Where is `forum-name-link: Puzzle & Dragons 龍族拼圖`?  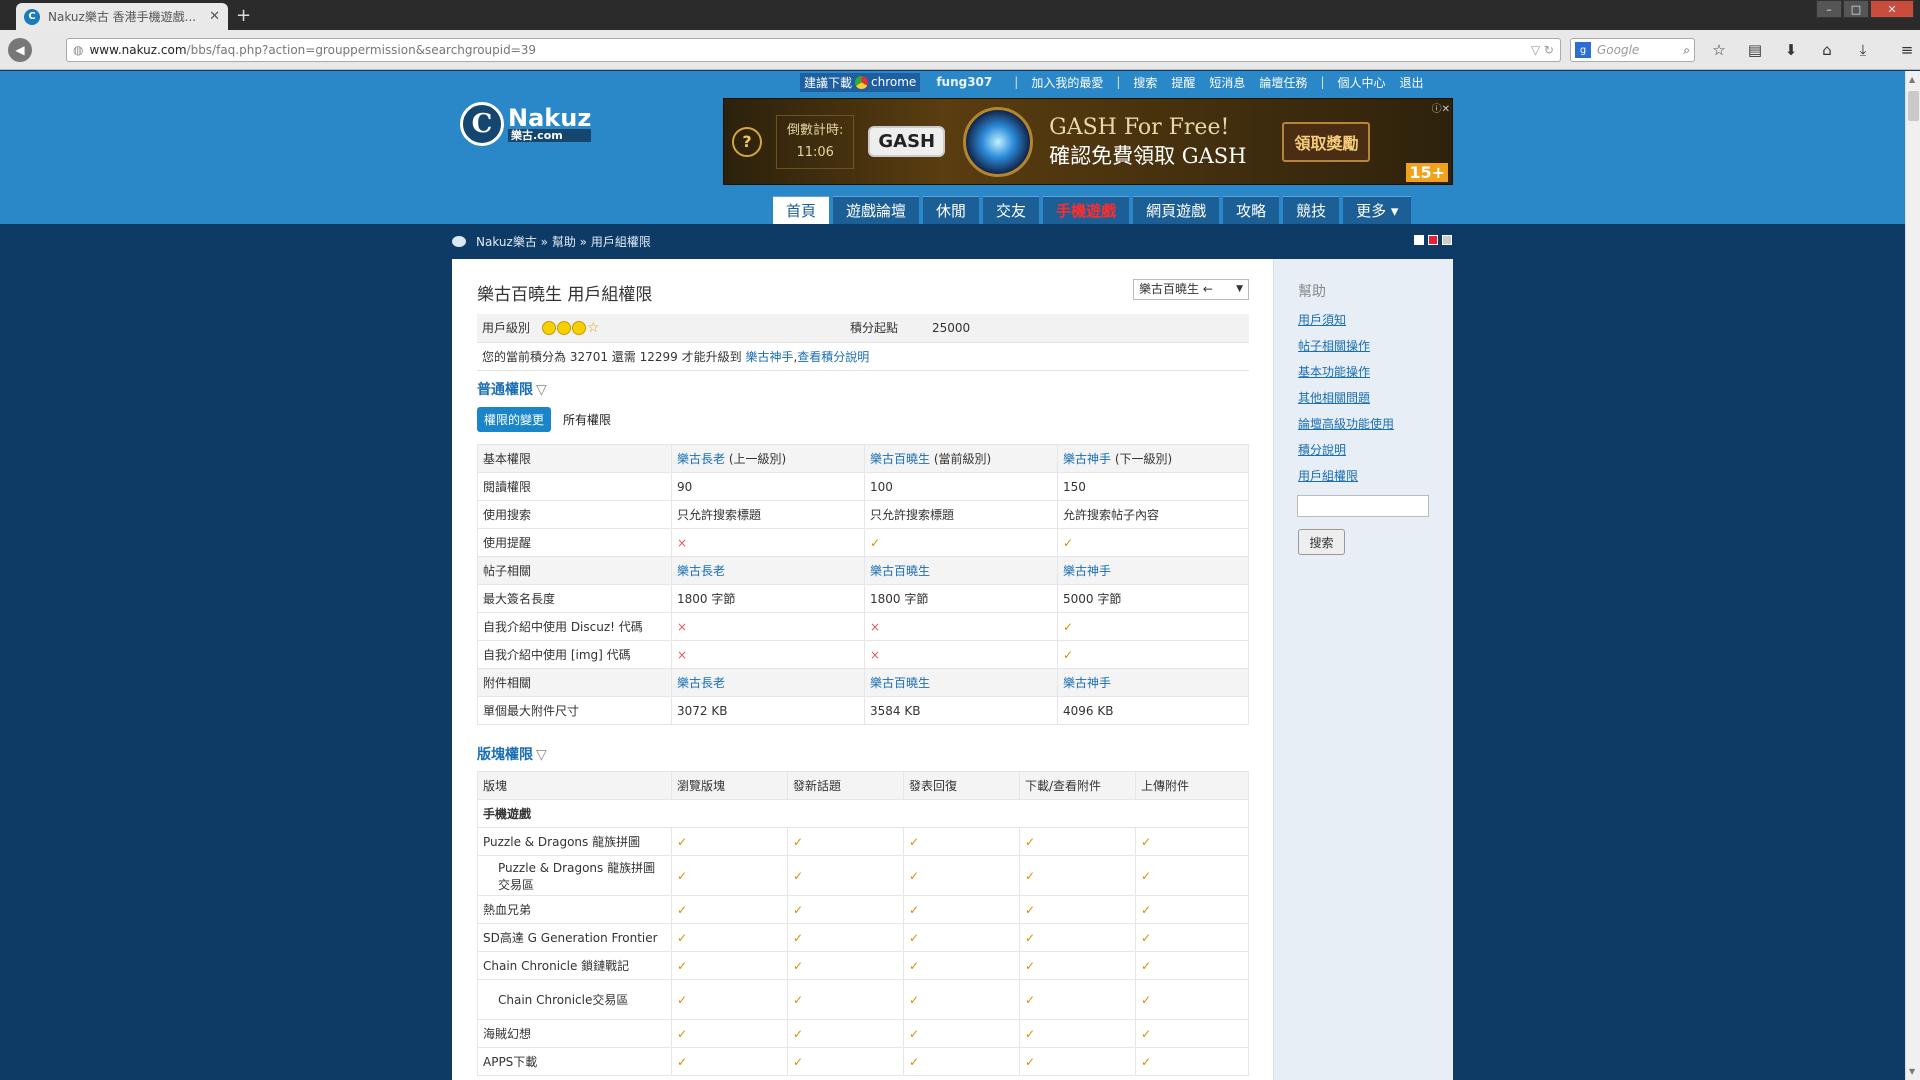 forum-name-link: Puzzle & Dragons 龍族拼圖 is located at coordinates (574, 841).